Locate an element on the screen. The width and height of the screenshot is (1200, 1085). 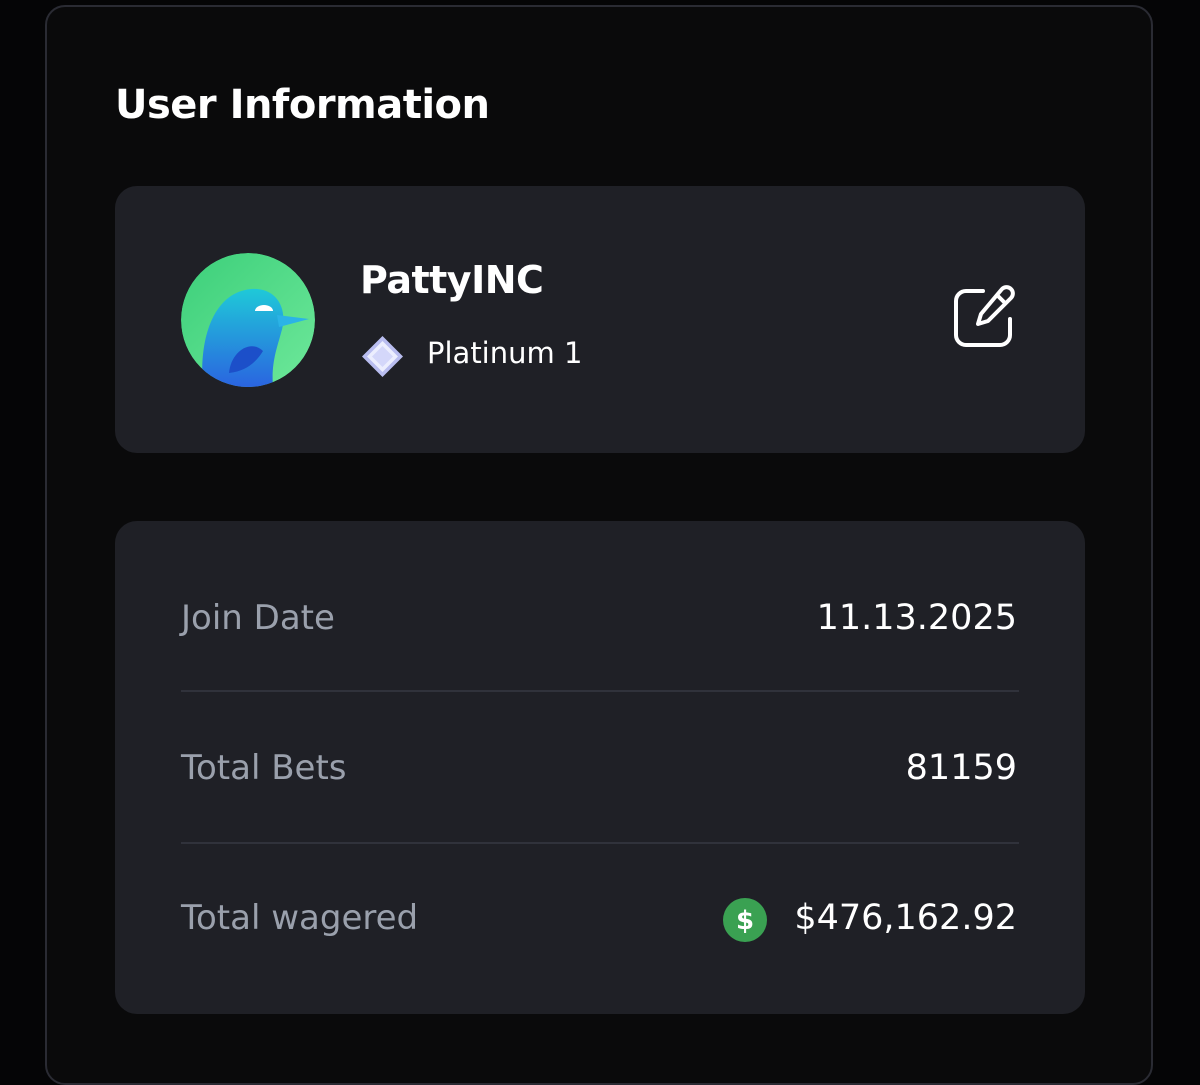
dollar-coin-icon: $ is located at coordinates (745, 920).